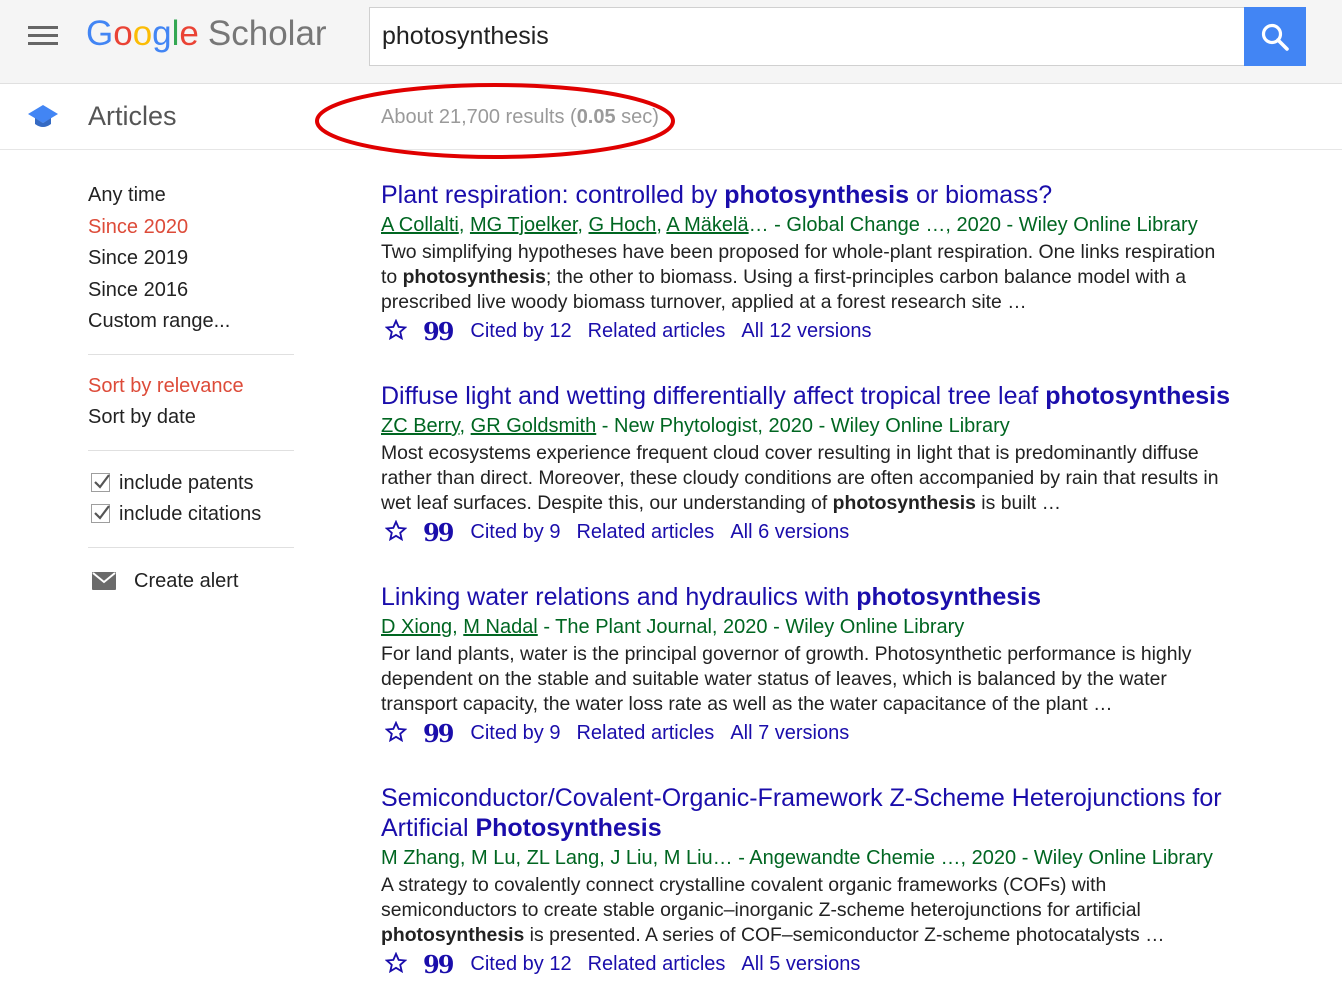 The height and width of the screenshot is (981, 1342). I want to click on checkbox-patents, so click(100, 482).